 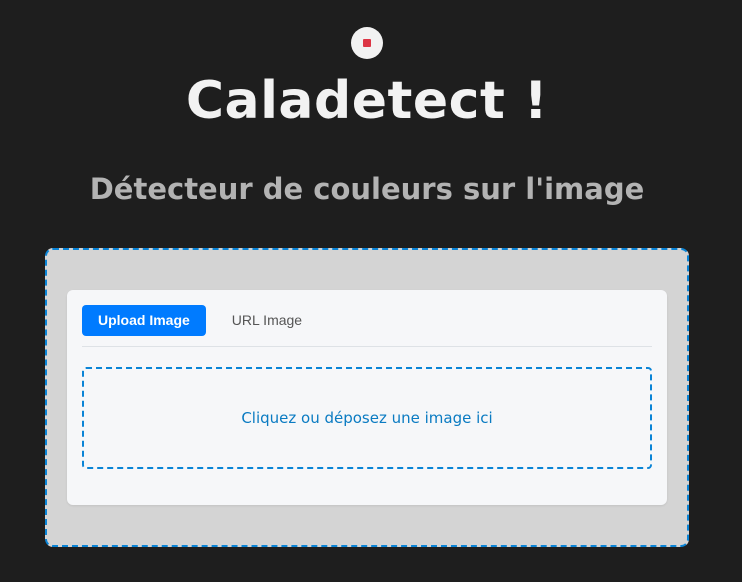 I want to click on dropzone-text: Cliquez ou déposez une image ici, so click(x=367, y=418).